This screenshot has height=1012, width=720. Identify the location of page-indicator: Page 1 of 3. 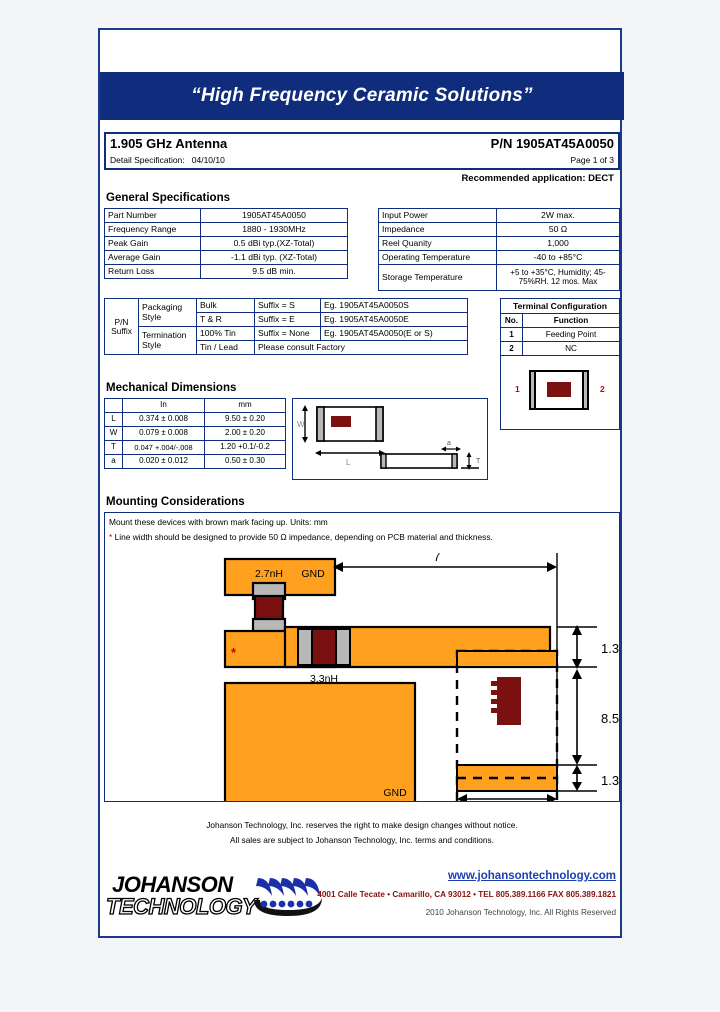
(592, 160).